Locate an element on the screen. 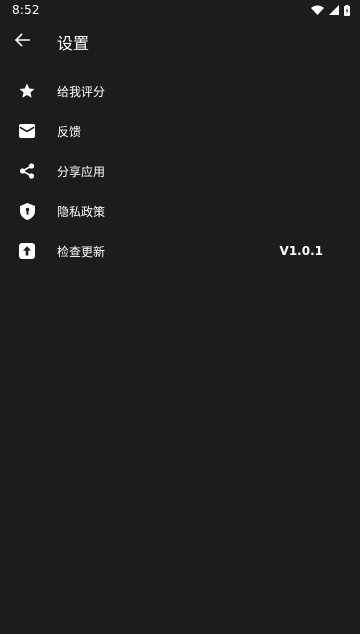 The width and height of the screenshot is (360, 634). menu-item-rate: 给我评分 is located at coordinates (180, 91).